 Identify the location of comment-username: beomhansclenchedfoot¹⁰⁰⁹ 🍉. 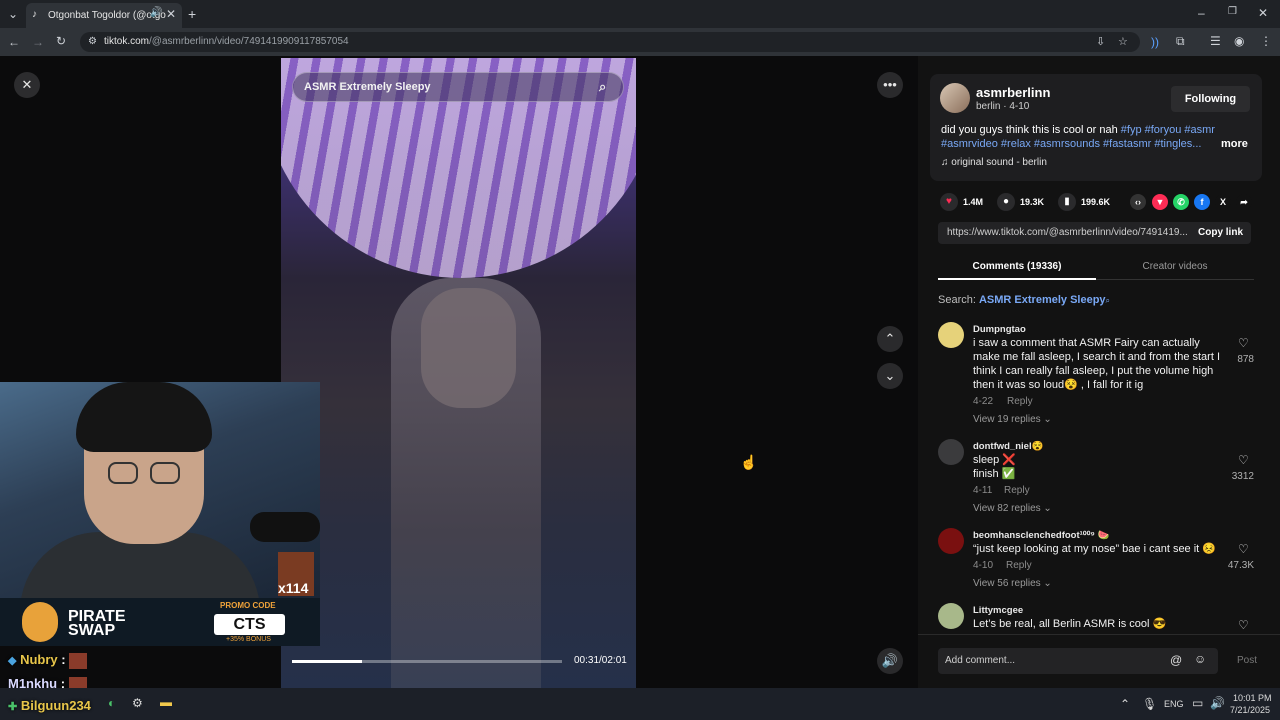
(1041, 535).